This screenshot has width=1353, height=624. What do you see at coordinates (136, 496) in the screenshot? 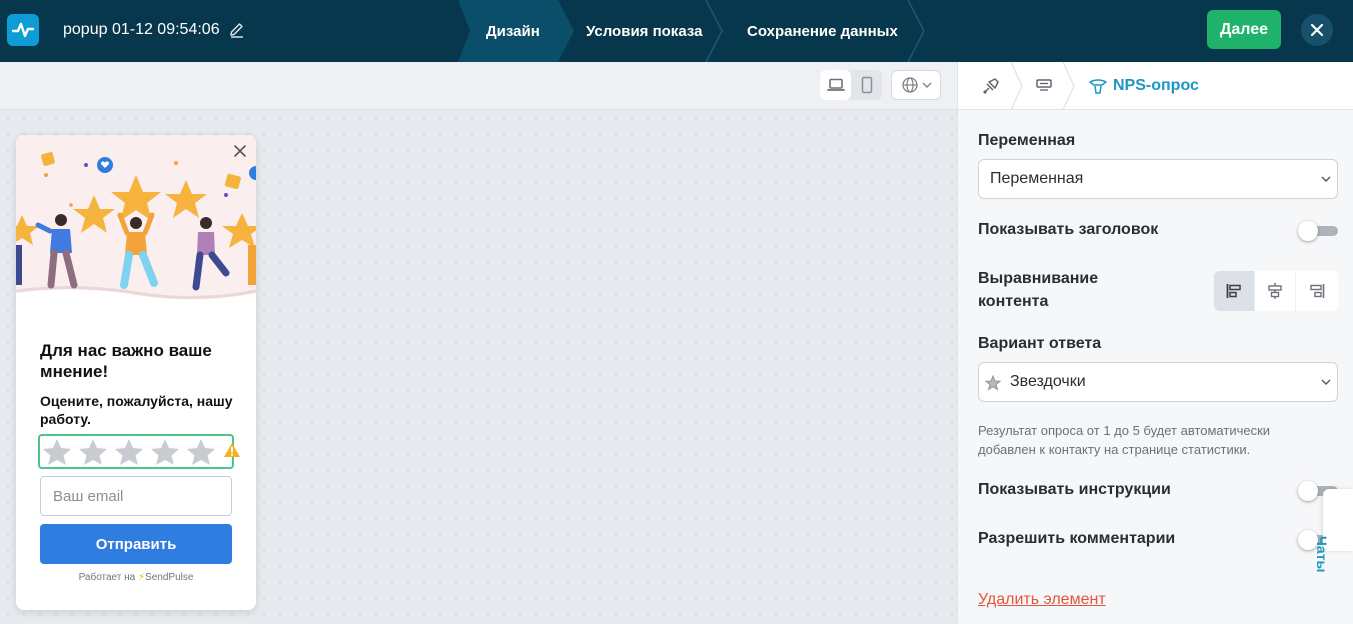
I see `email-field` at bounding box center [136, 496].